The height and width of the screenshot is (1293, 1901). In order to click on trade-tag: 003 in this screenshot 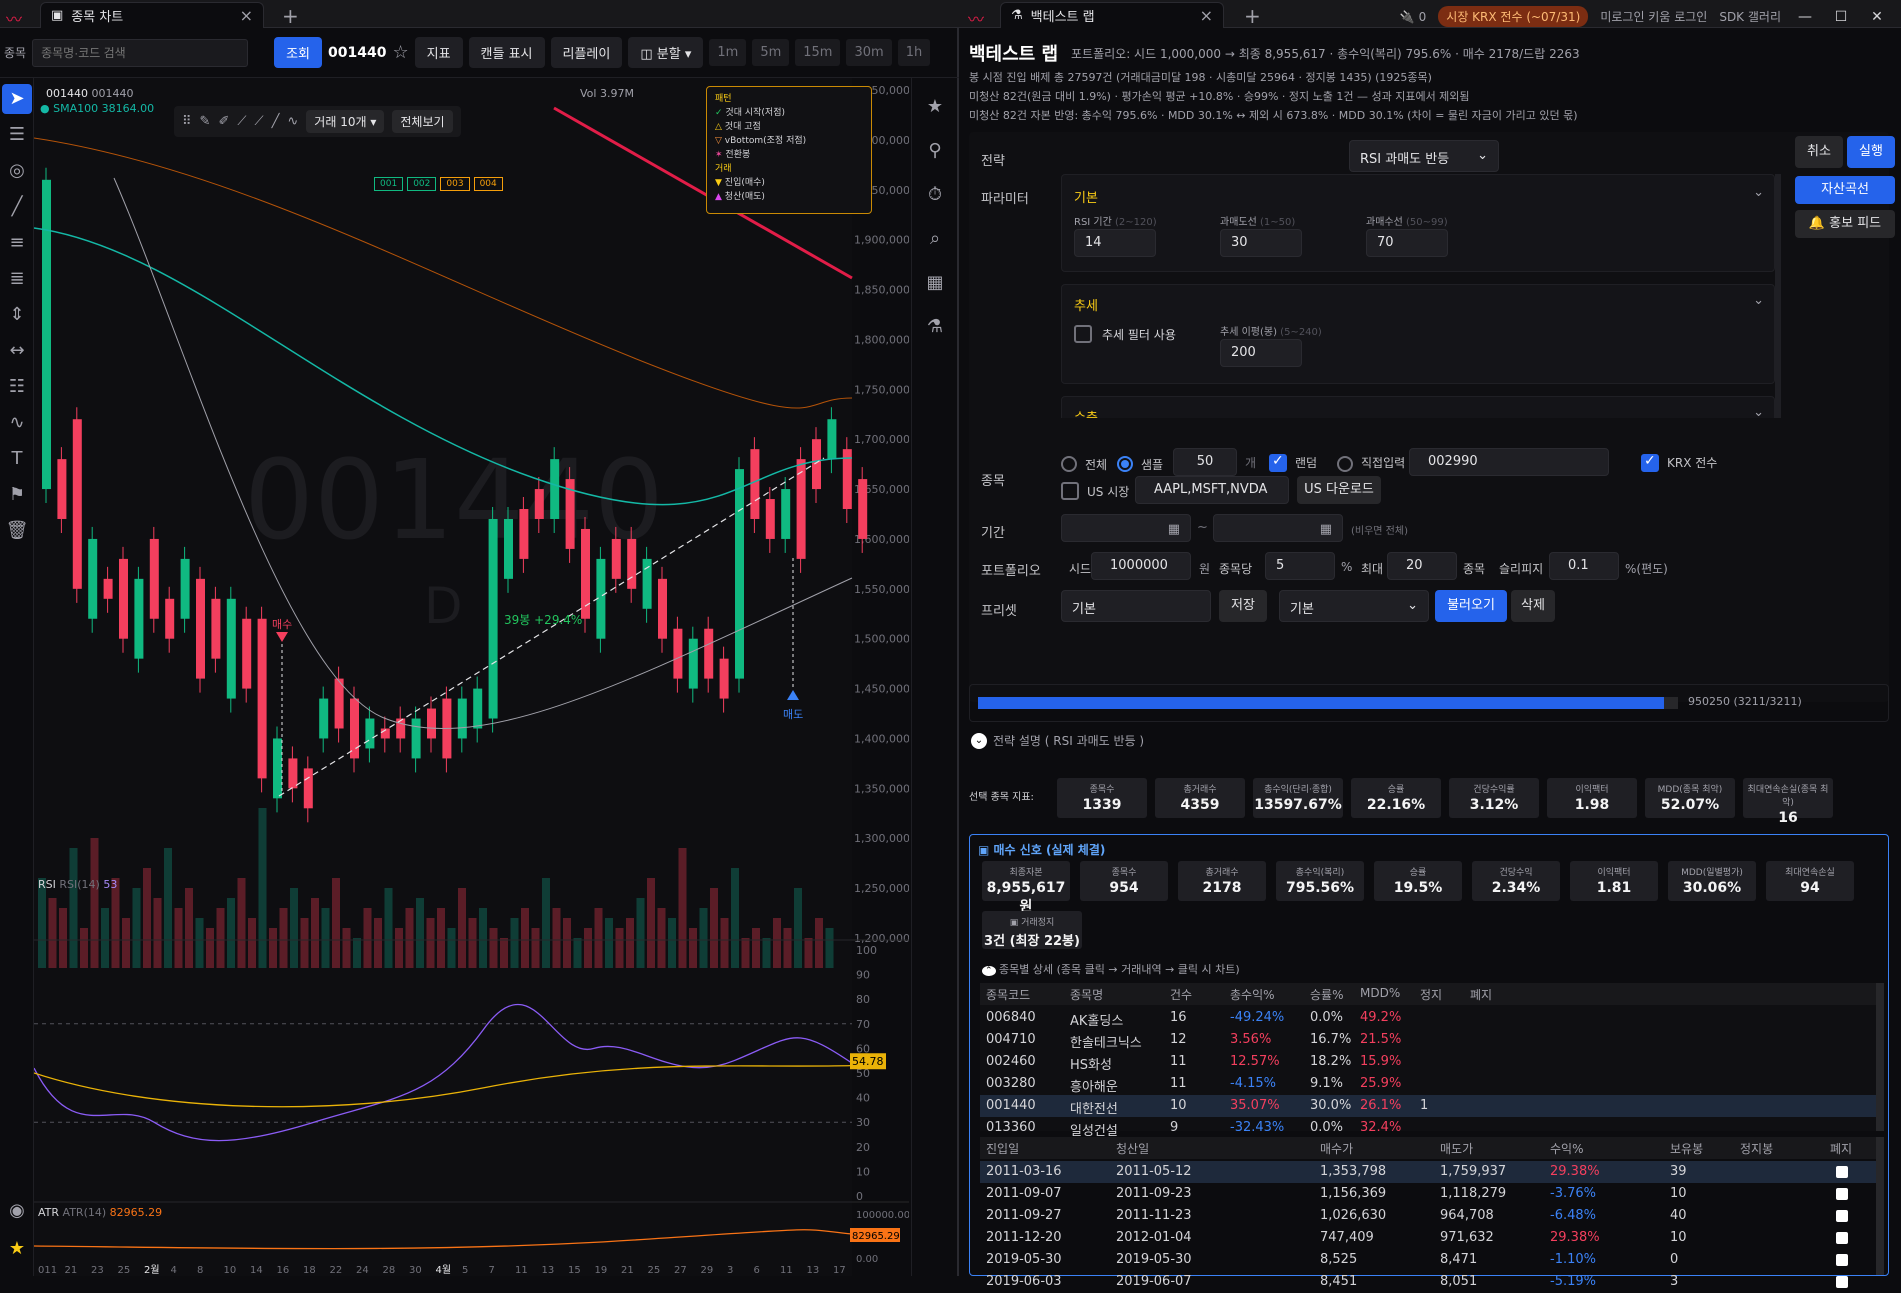, I will do `click(455, 184)`.